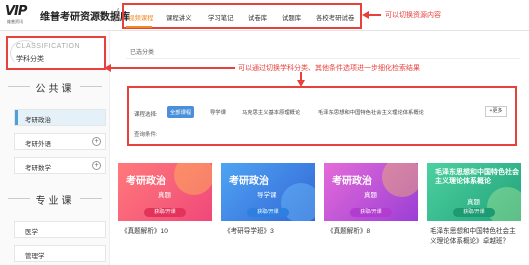 Image resolution: width=529 pixels, height=265 pixels. What do you see at coordinates (335, 17) in the screenshot?
I see `nav-tab-school-exams: 各校考研试卷` at bounding box center [335, 17].